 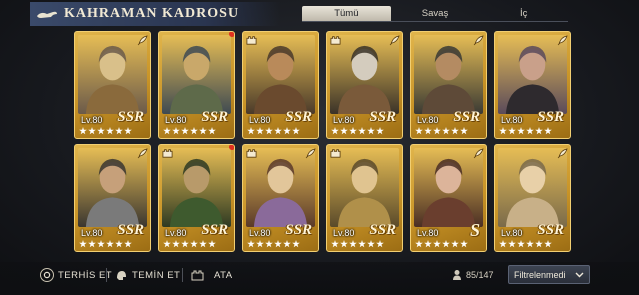 What do you see at coordinates (85, 275) in the screenshot?
I see `dismiss-label: TERHİS ET` at bounding box center [85, 275].